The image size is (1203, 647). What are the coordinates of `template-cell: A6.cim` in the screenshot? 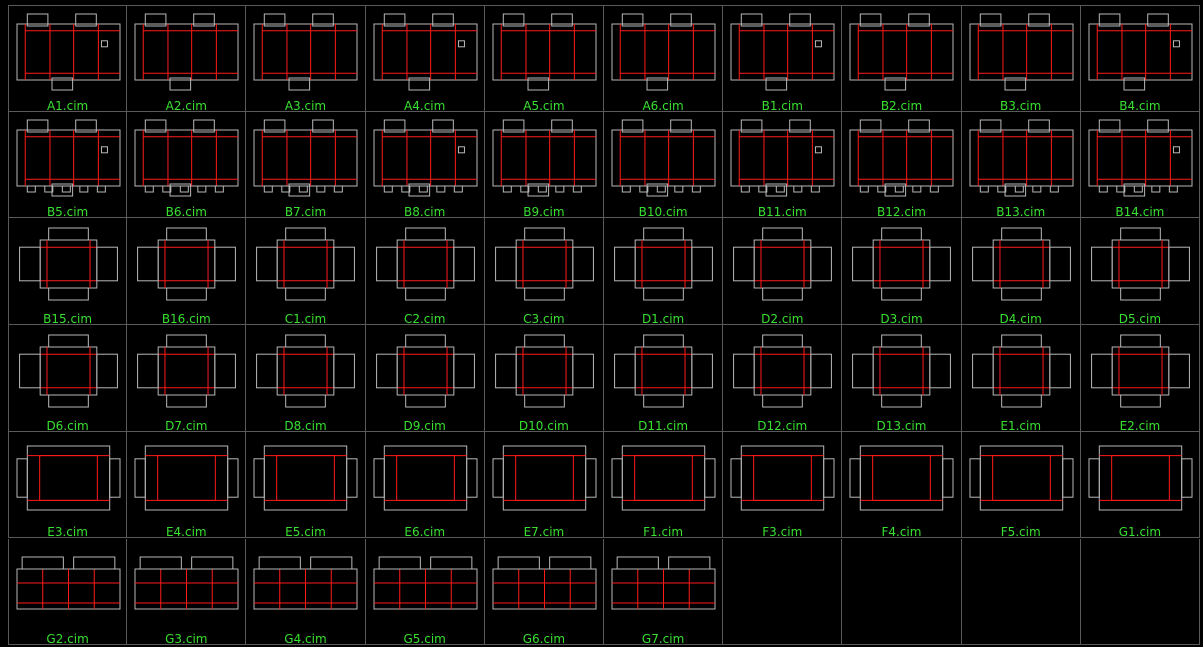 It's located at (664, 58).